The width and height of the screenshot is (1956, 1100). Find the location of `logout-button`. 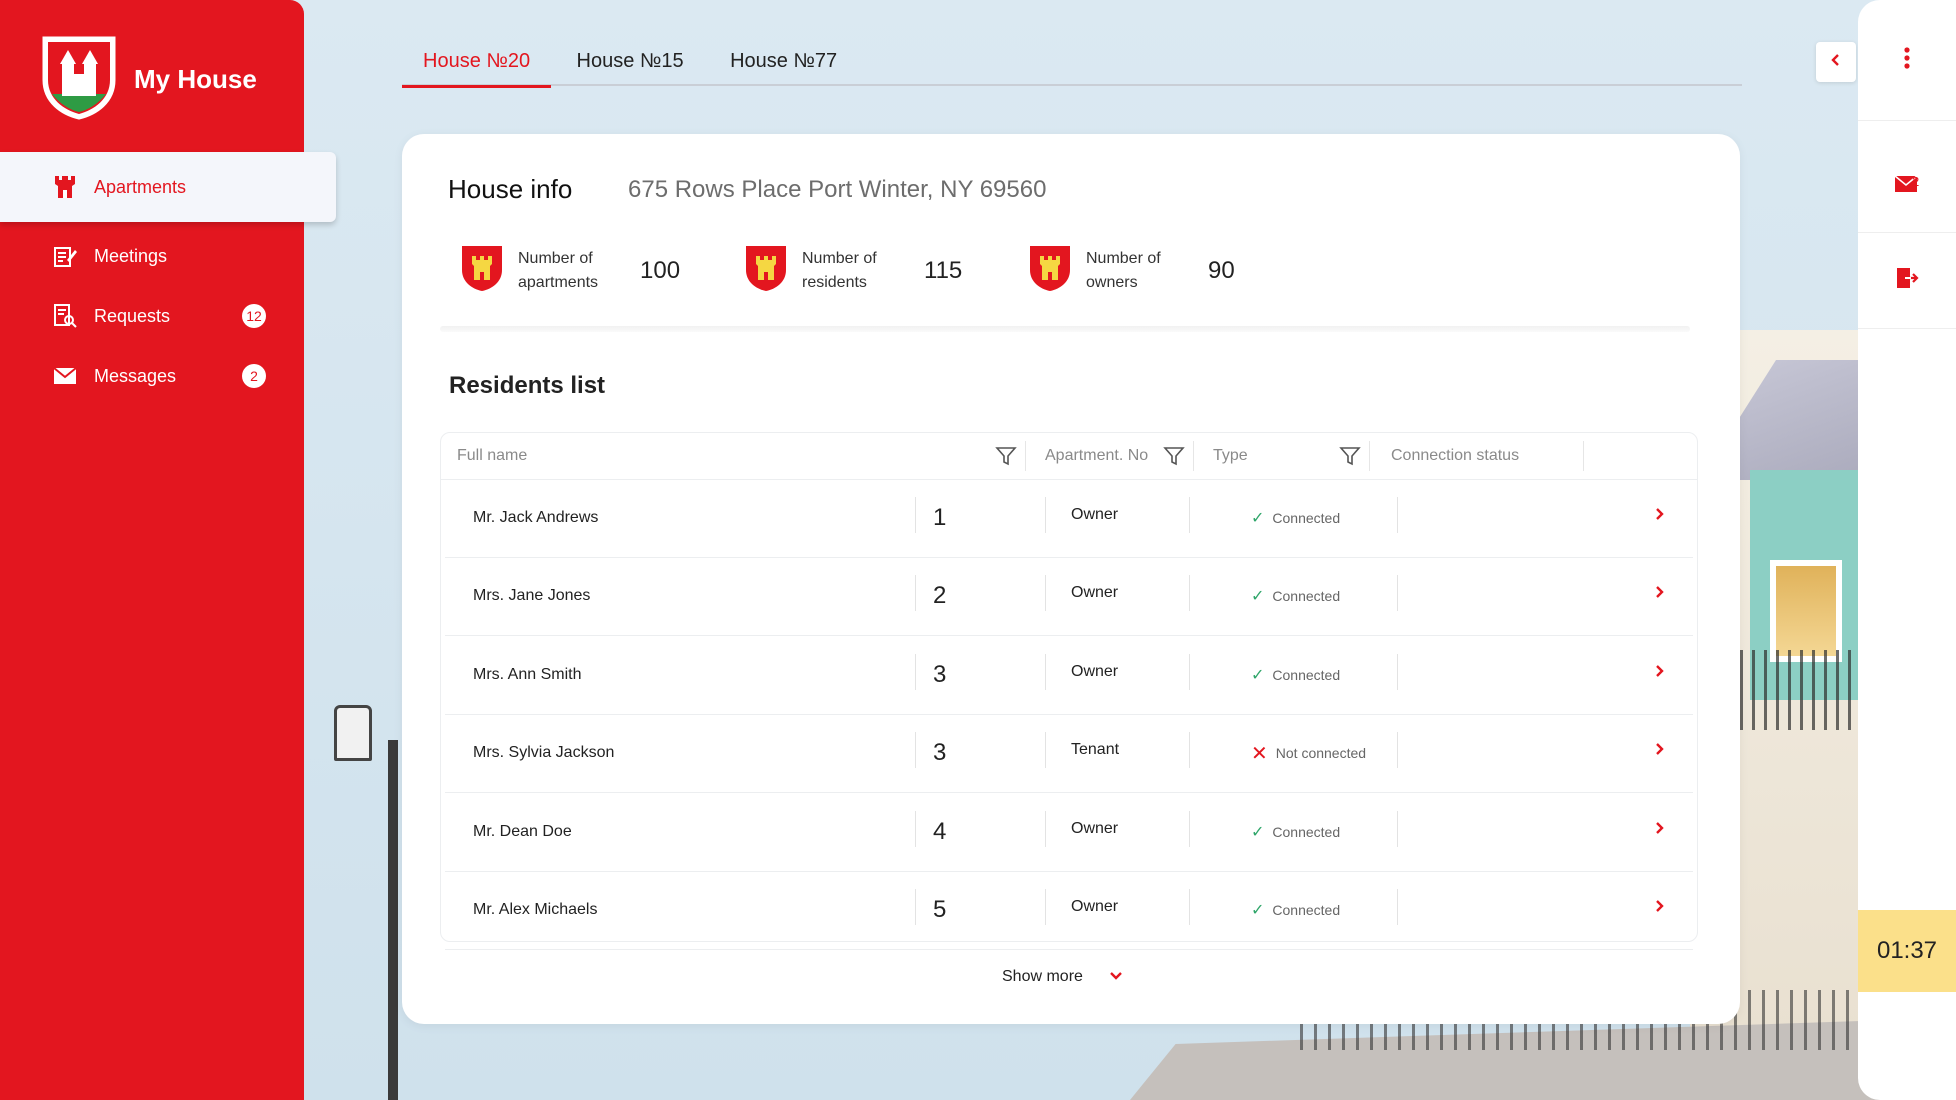

logout-button is located at coordinates (1907, 280).